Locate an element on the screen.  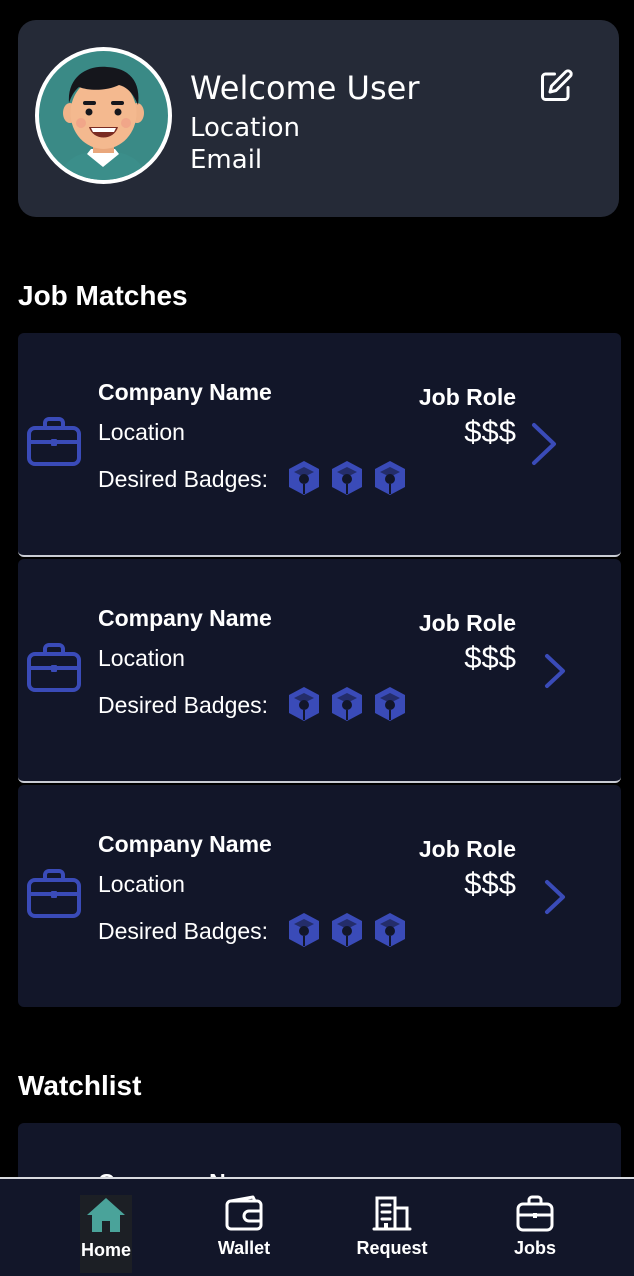
nav-wallet: Wallet is located at coordinates (244, 1233).